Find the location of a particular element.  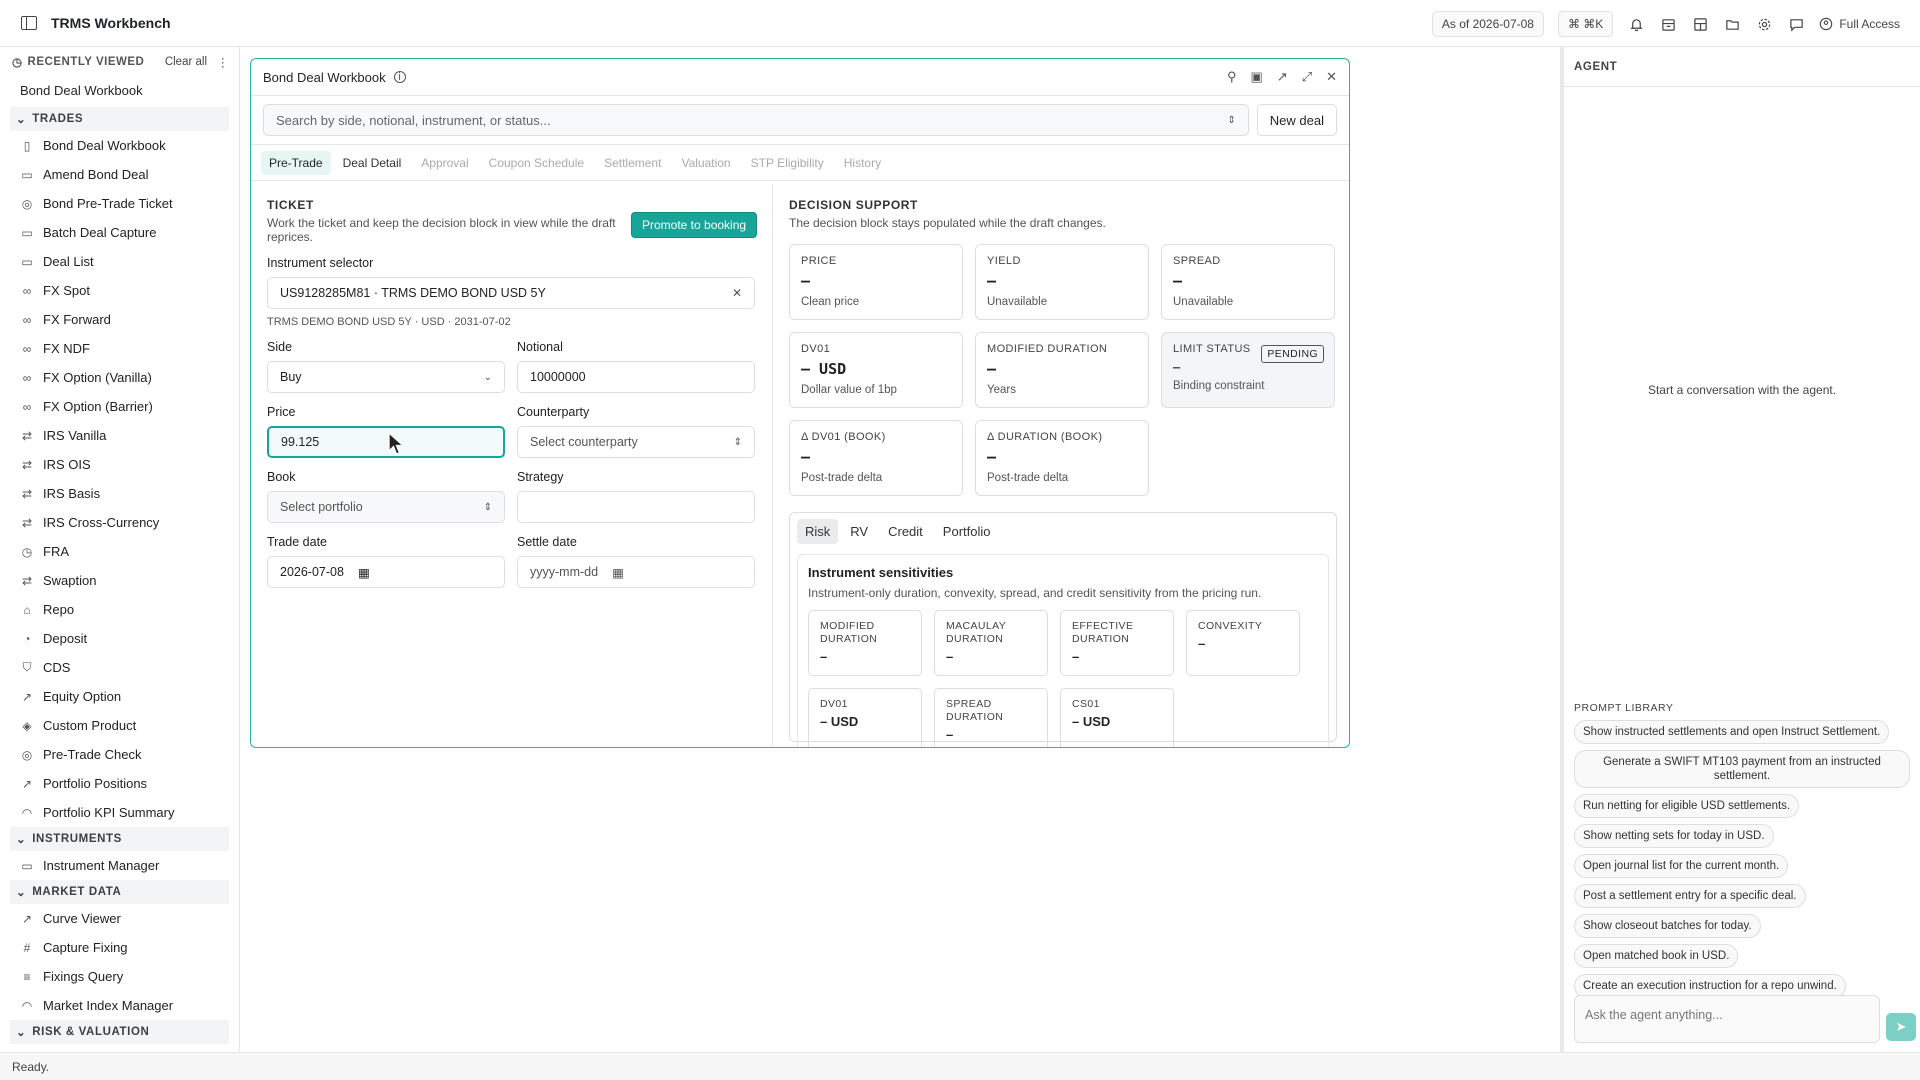

sidebar-item: ⛉ CDS is located at coordinates (119, 667).